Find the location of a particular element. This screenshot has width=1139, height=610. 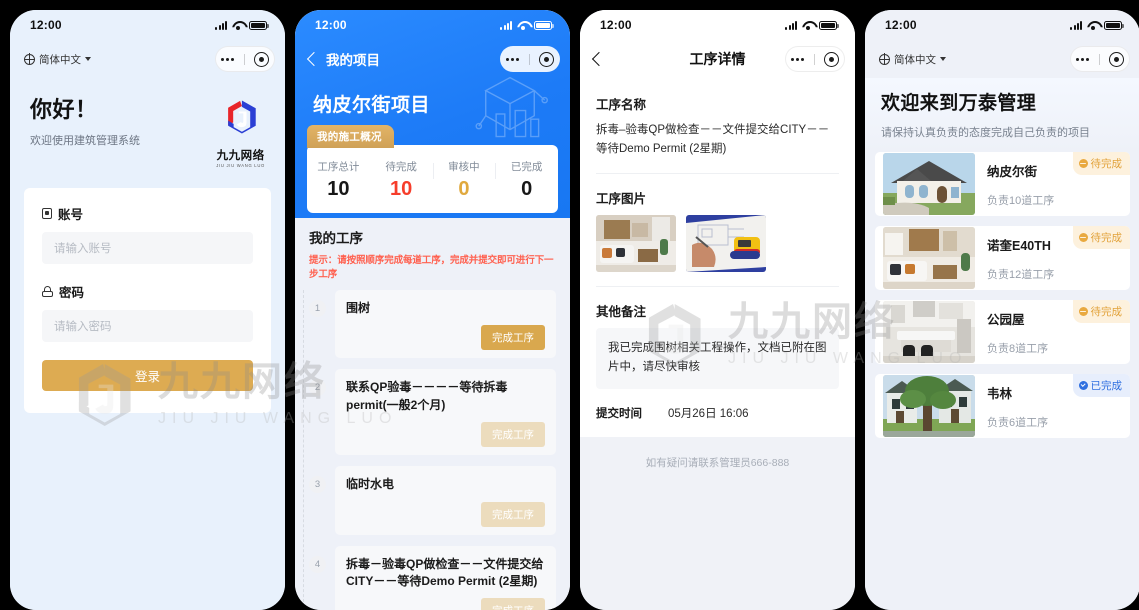

stat-pending: 待完成 10 is located at coordinates (401, 180).